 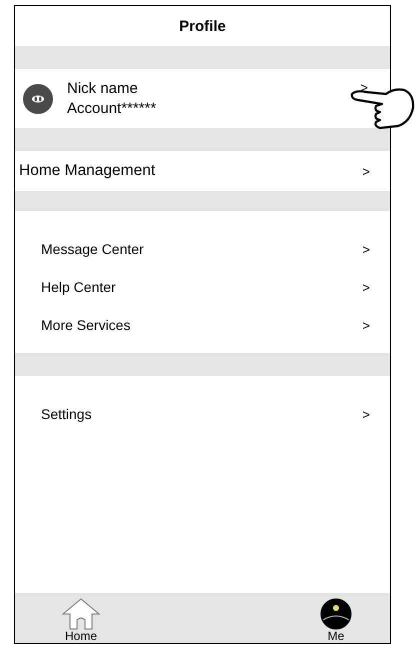 I want to click on menu-item: Message Center >, so click(x=202, y=249).